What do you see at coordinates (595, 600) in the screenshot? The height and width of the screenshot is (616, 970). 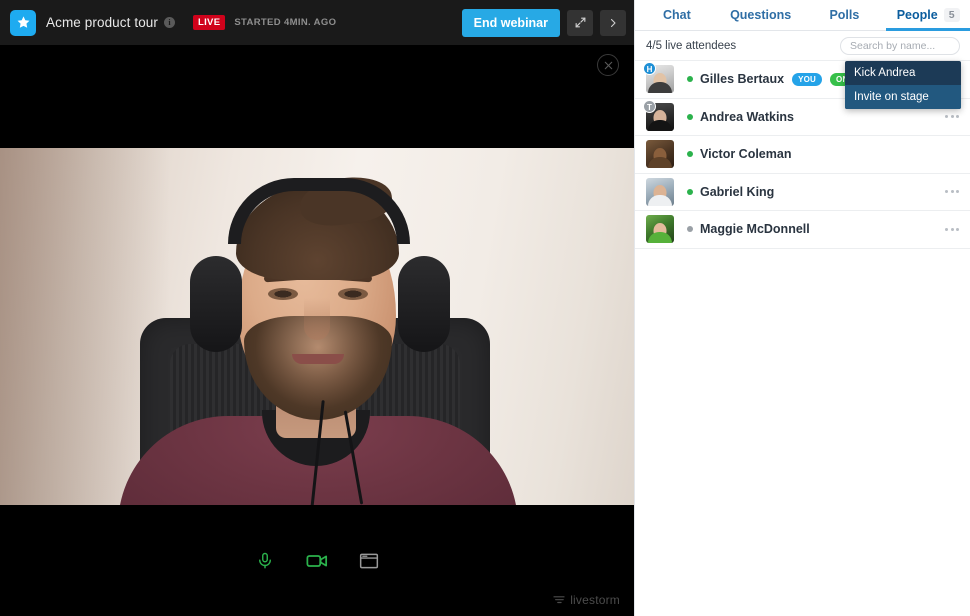 I see `livestorm-label: livestorm` at bounding box center [595, 600].